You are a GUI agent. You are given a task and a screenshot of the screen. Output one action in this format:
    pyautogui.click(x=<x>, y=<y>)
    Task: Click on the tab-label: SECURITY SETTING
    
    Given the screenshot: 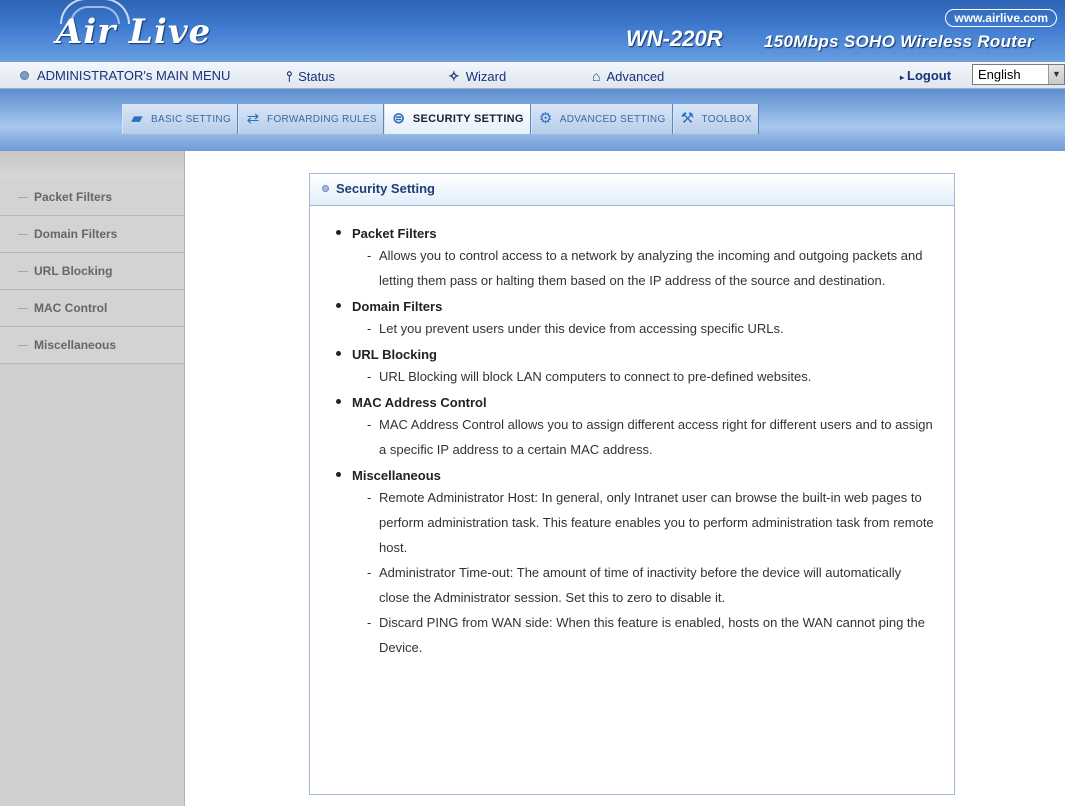 What is the action you would take?
    pyautogui.click(x=468, y=119)
    